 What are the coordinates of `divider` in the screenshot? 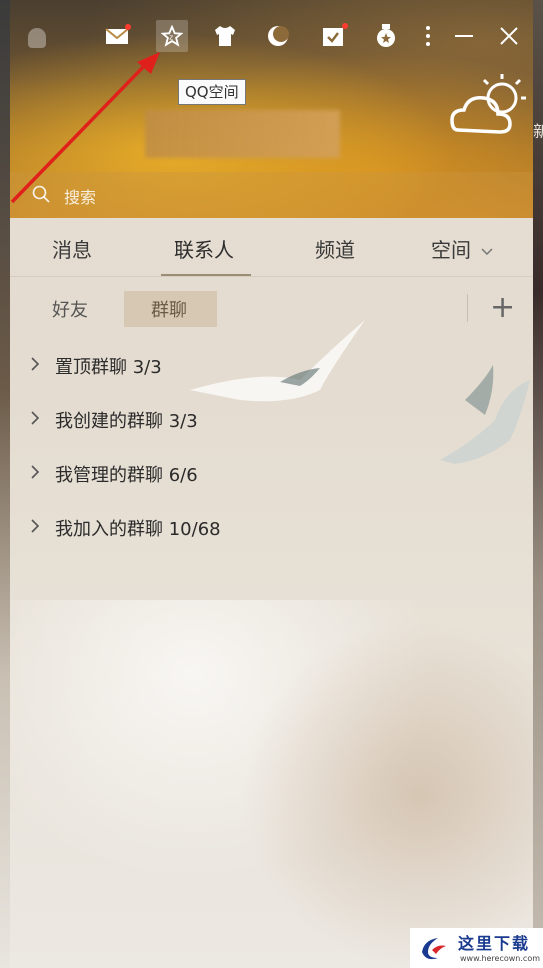 It's located at (467, 308).